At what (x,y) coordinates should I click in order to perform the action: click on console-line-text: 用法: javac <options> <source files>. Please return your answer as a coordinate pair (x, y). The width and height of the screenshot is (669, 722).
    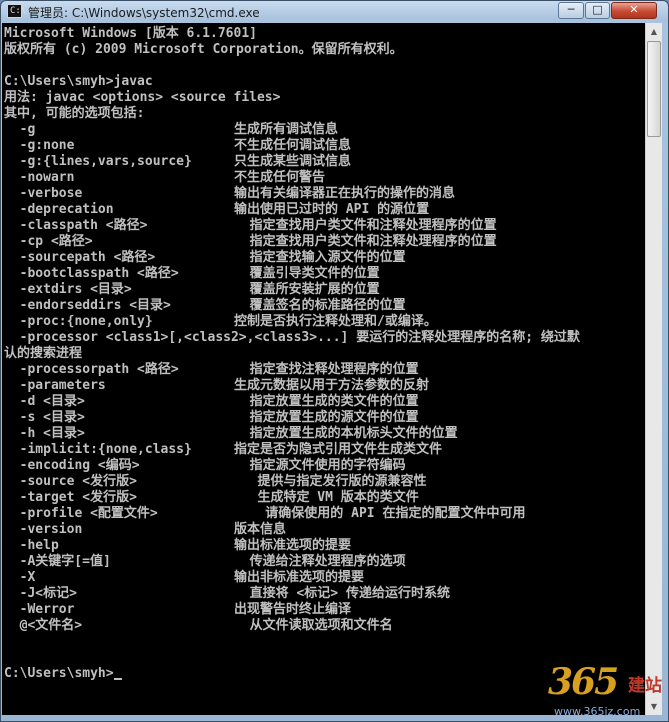
    Looking at the image, I should click on (142, 97).